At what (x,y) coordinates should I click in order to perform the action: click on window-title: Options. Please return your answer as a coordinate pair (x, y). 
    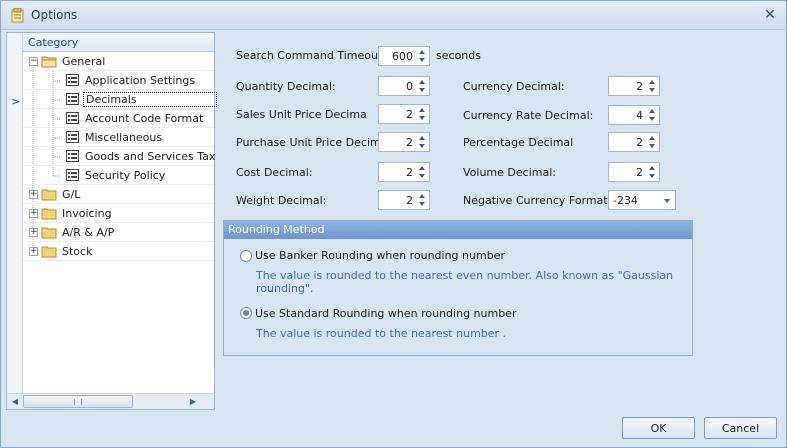
    Looking at the image, I should click on (54, 15).